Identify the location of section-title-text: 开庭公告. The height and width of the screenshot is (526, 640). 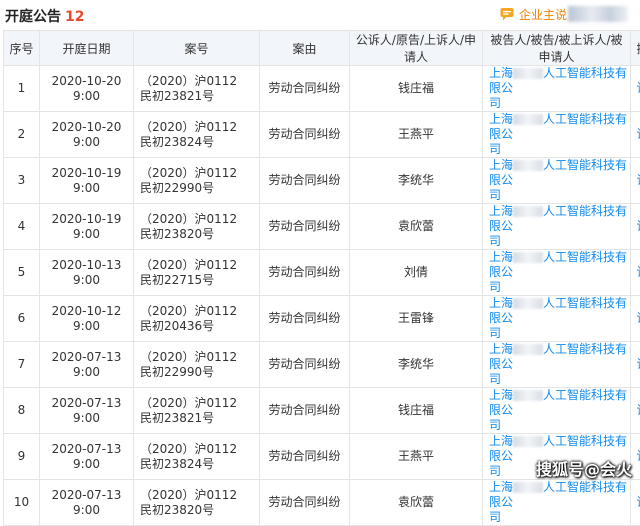
(33, 17).